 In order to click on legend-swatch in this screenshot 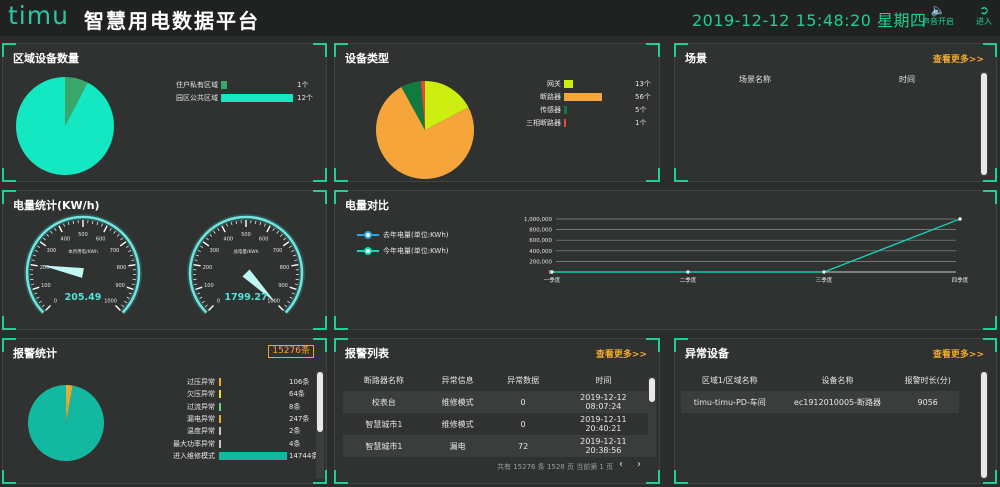, I will do `click(368, 235)`.